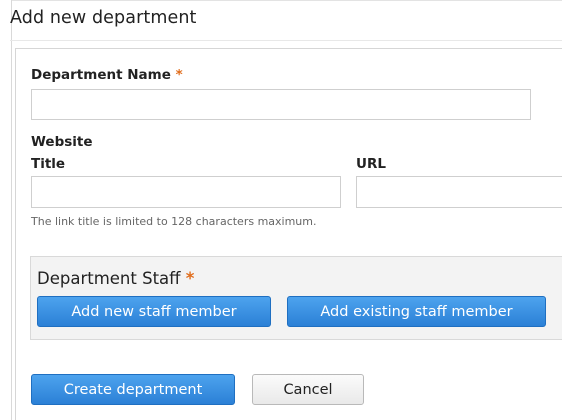 This screenshot has width=562, height=420. I want to click on website-title-input, so click(186, 192).